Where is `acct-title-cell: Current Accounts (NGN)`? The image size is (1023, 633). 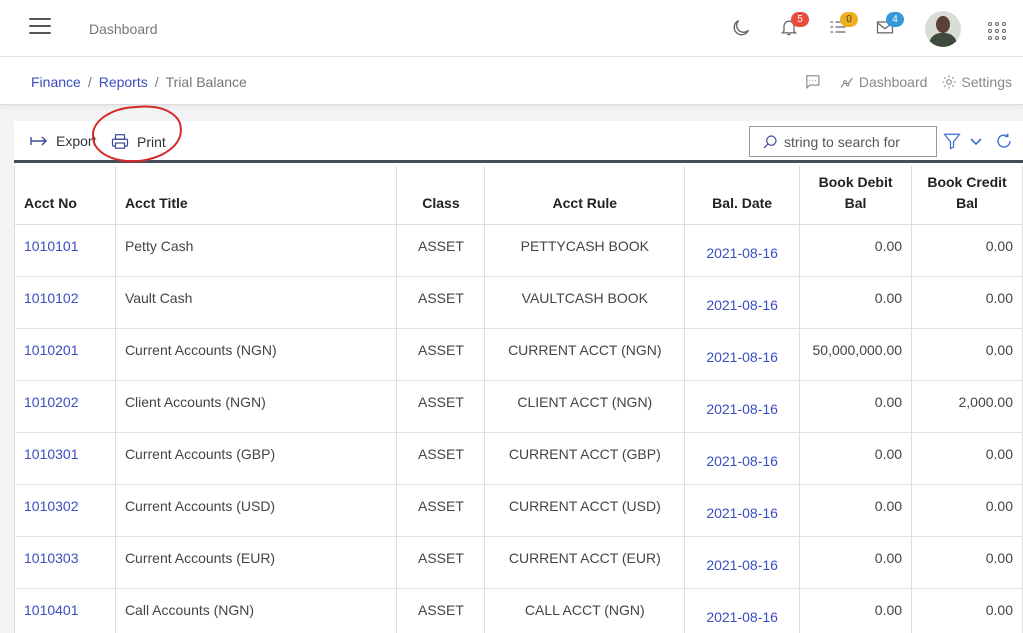
acct-title-cell: Current Accounts (NGN) is located at coordinates (256, 354).